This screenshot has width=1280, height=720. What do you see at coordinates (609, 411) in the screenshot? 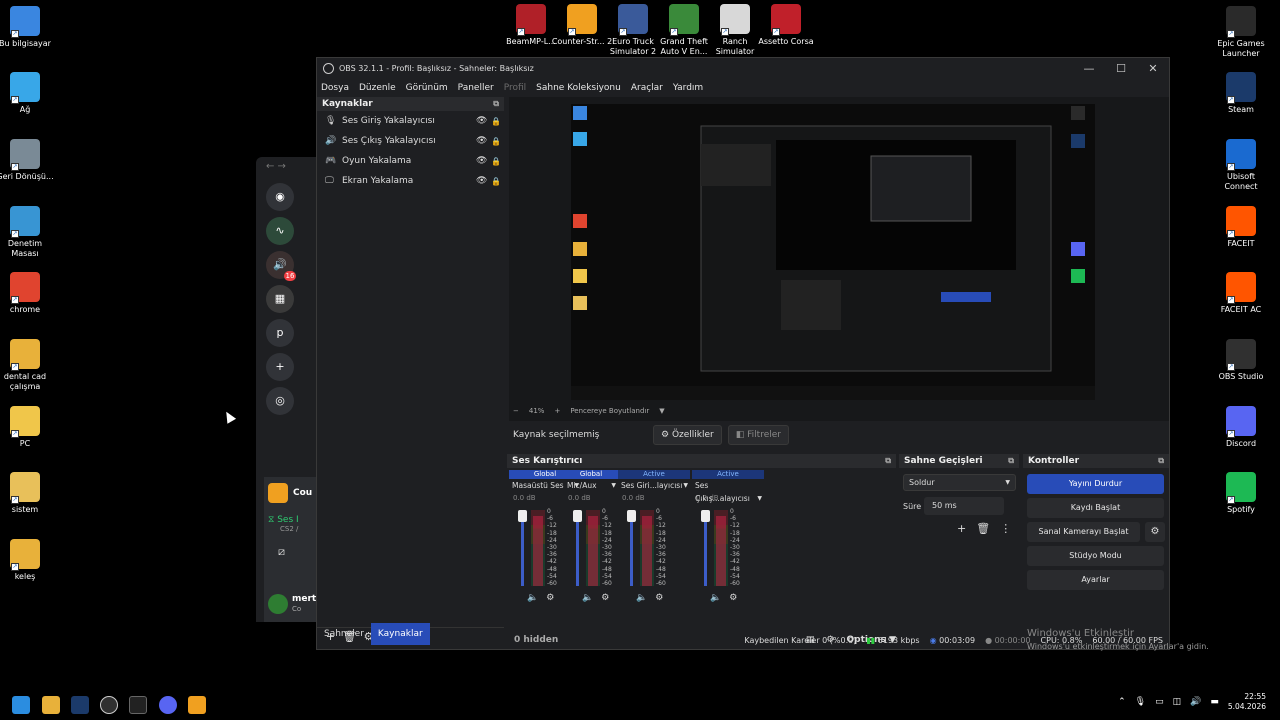
I see `fit-to-window: Pencereye Boyutlandır` at bounding box center [609, 411].